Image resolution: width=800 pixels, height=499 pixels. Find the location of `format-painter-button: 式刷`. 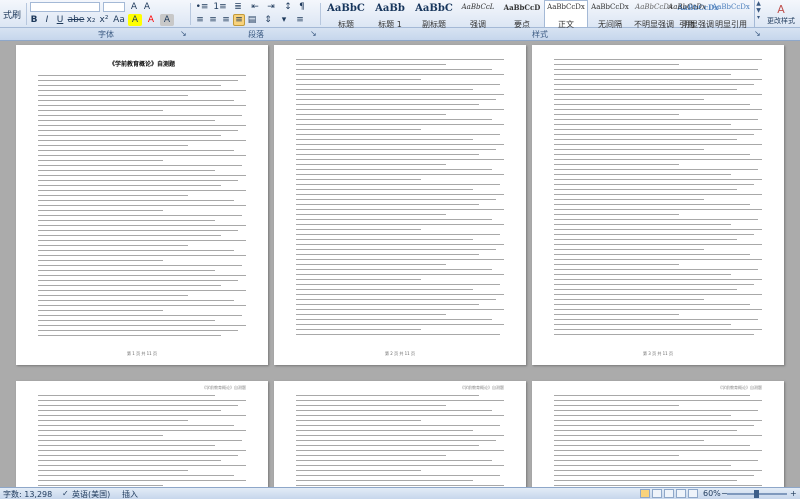

format-painter-button: 式刷 is located at coordinates (12, 14).